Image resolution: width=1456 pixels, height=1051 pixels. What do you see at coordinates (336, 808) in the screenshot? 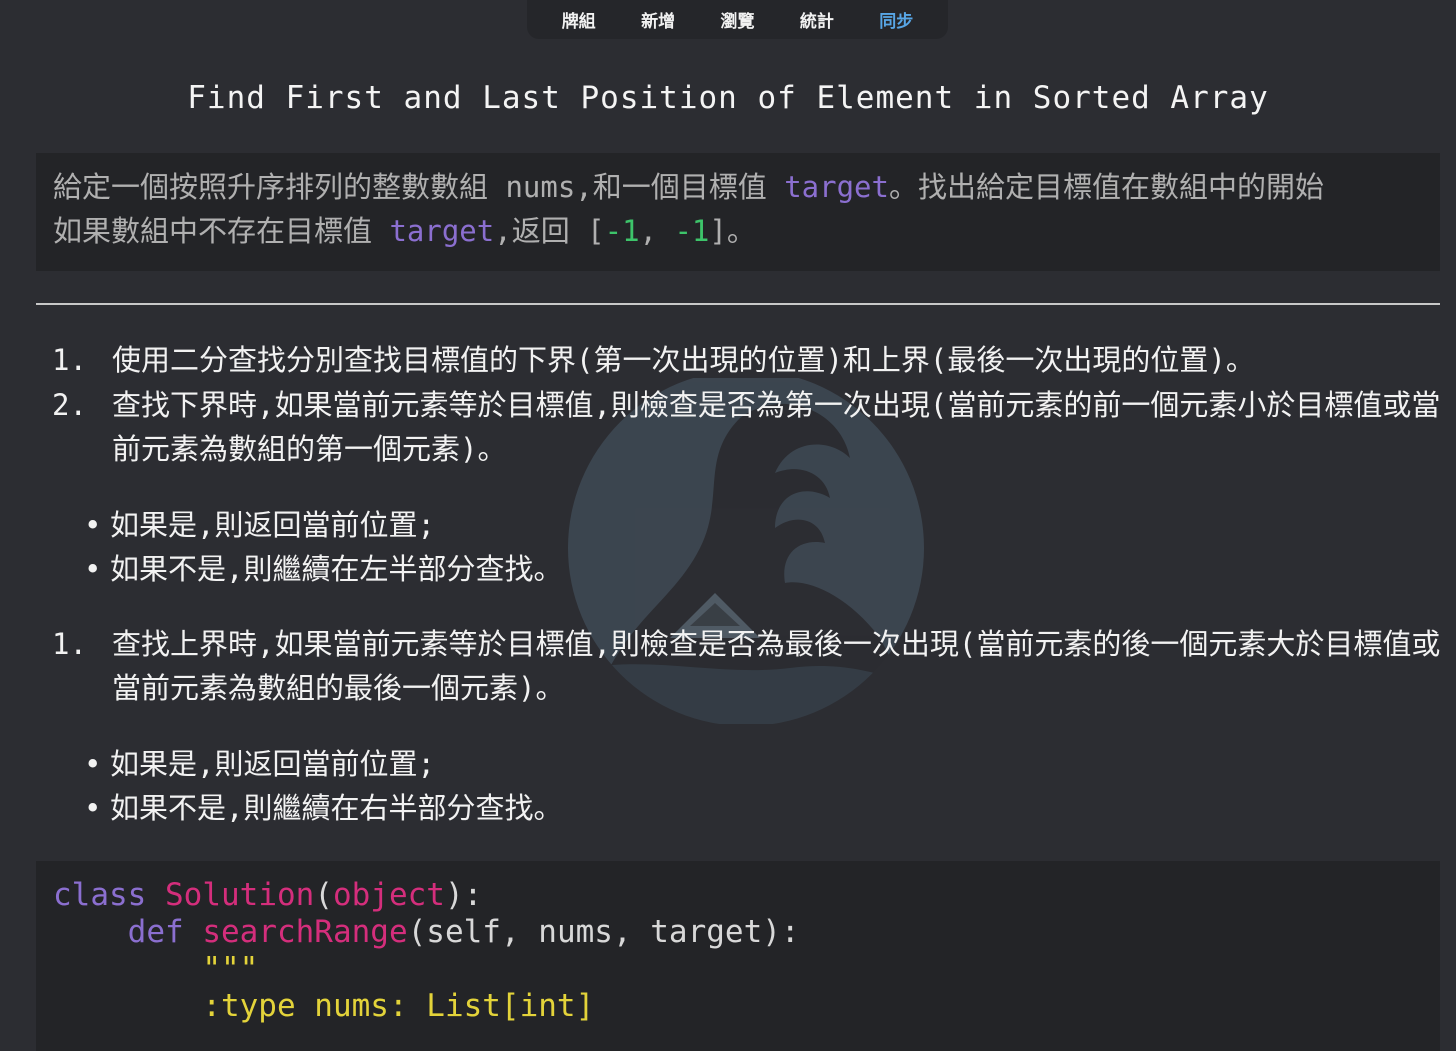
I see `bullet-text: 如果不是,則繼續在右半部分查找。` at bounding box center [336, 808].